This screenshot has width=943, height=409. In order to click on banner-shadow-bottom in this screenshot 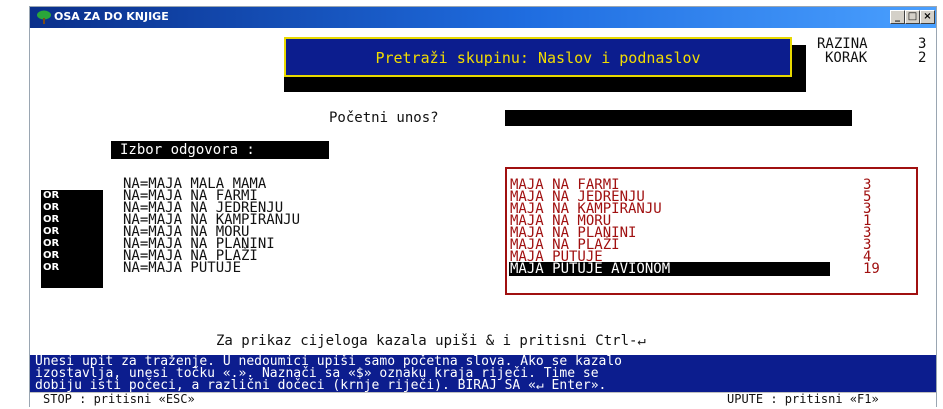, I will do `click(545, 84)`.